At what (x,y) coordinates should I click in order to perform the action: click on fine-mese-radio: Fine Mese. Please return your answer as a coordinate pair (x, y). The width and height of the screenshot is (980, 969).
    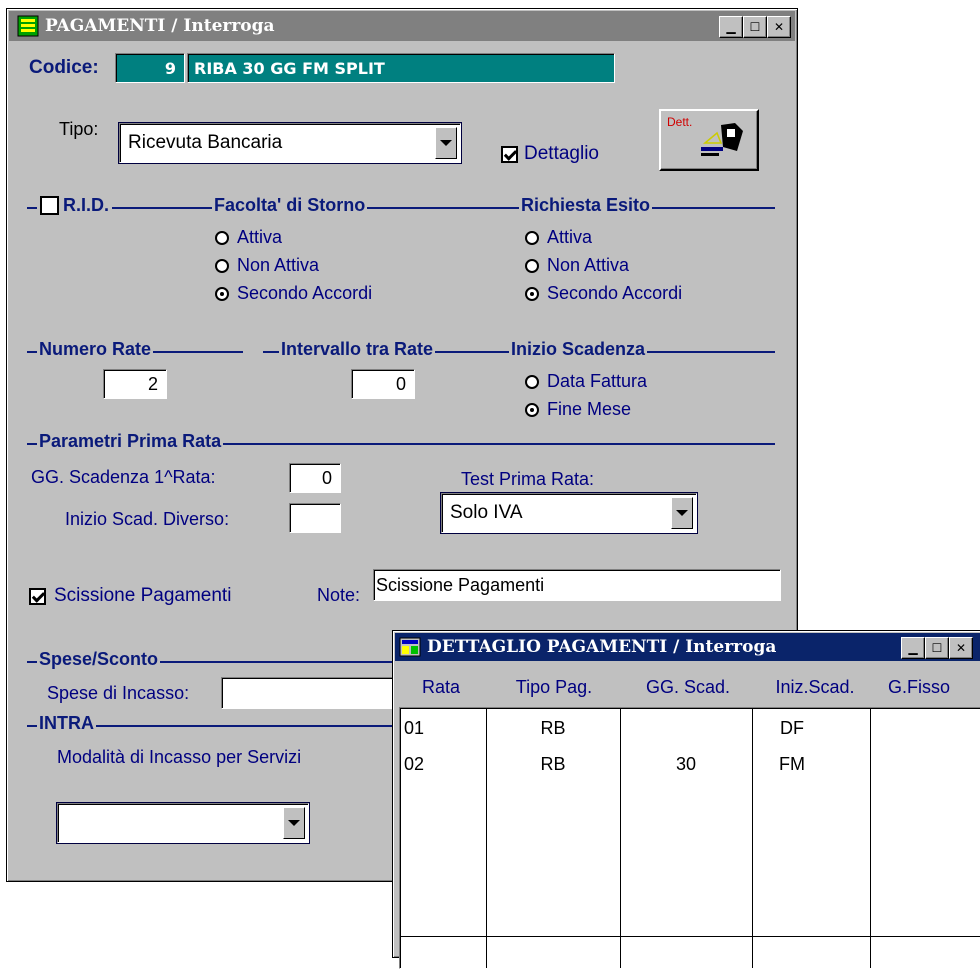
    Looking at the image, I should click on (578, 409).